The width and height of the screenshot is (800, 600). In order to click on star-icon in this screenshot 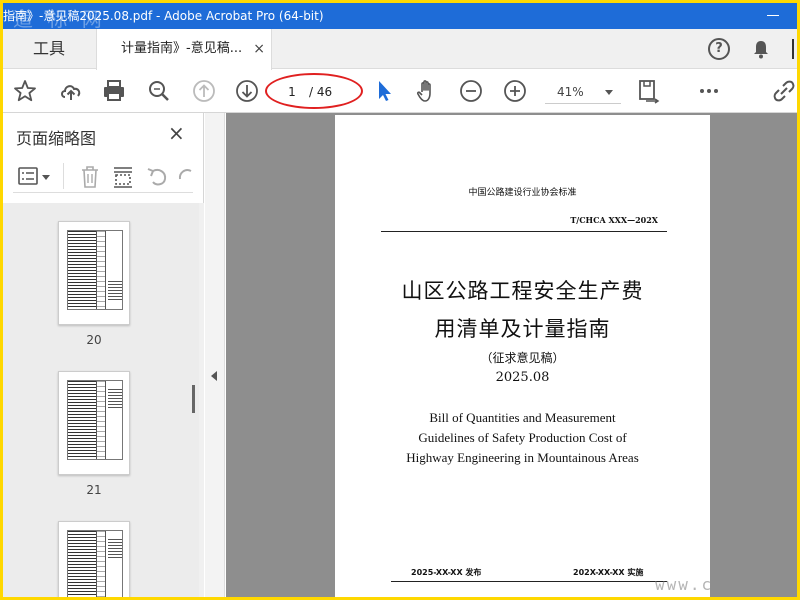, I will do `click(25, 91)`.